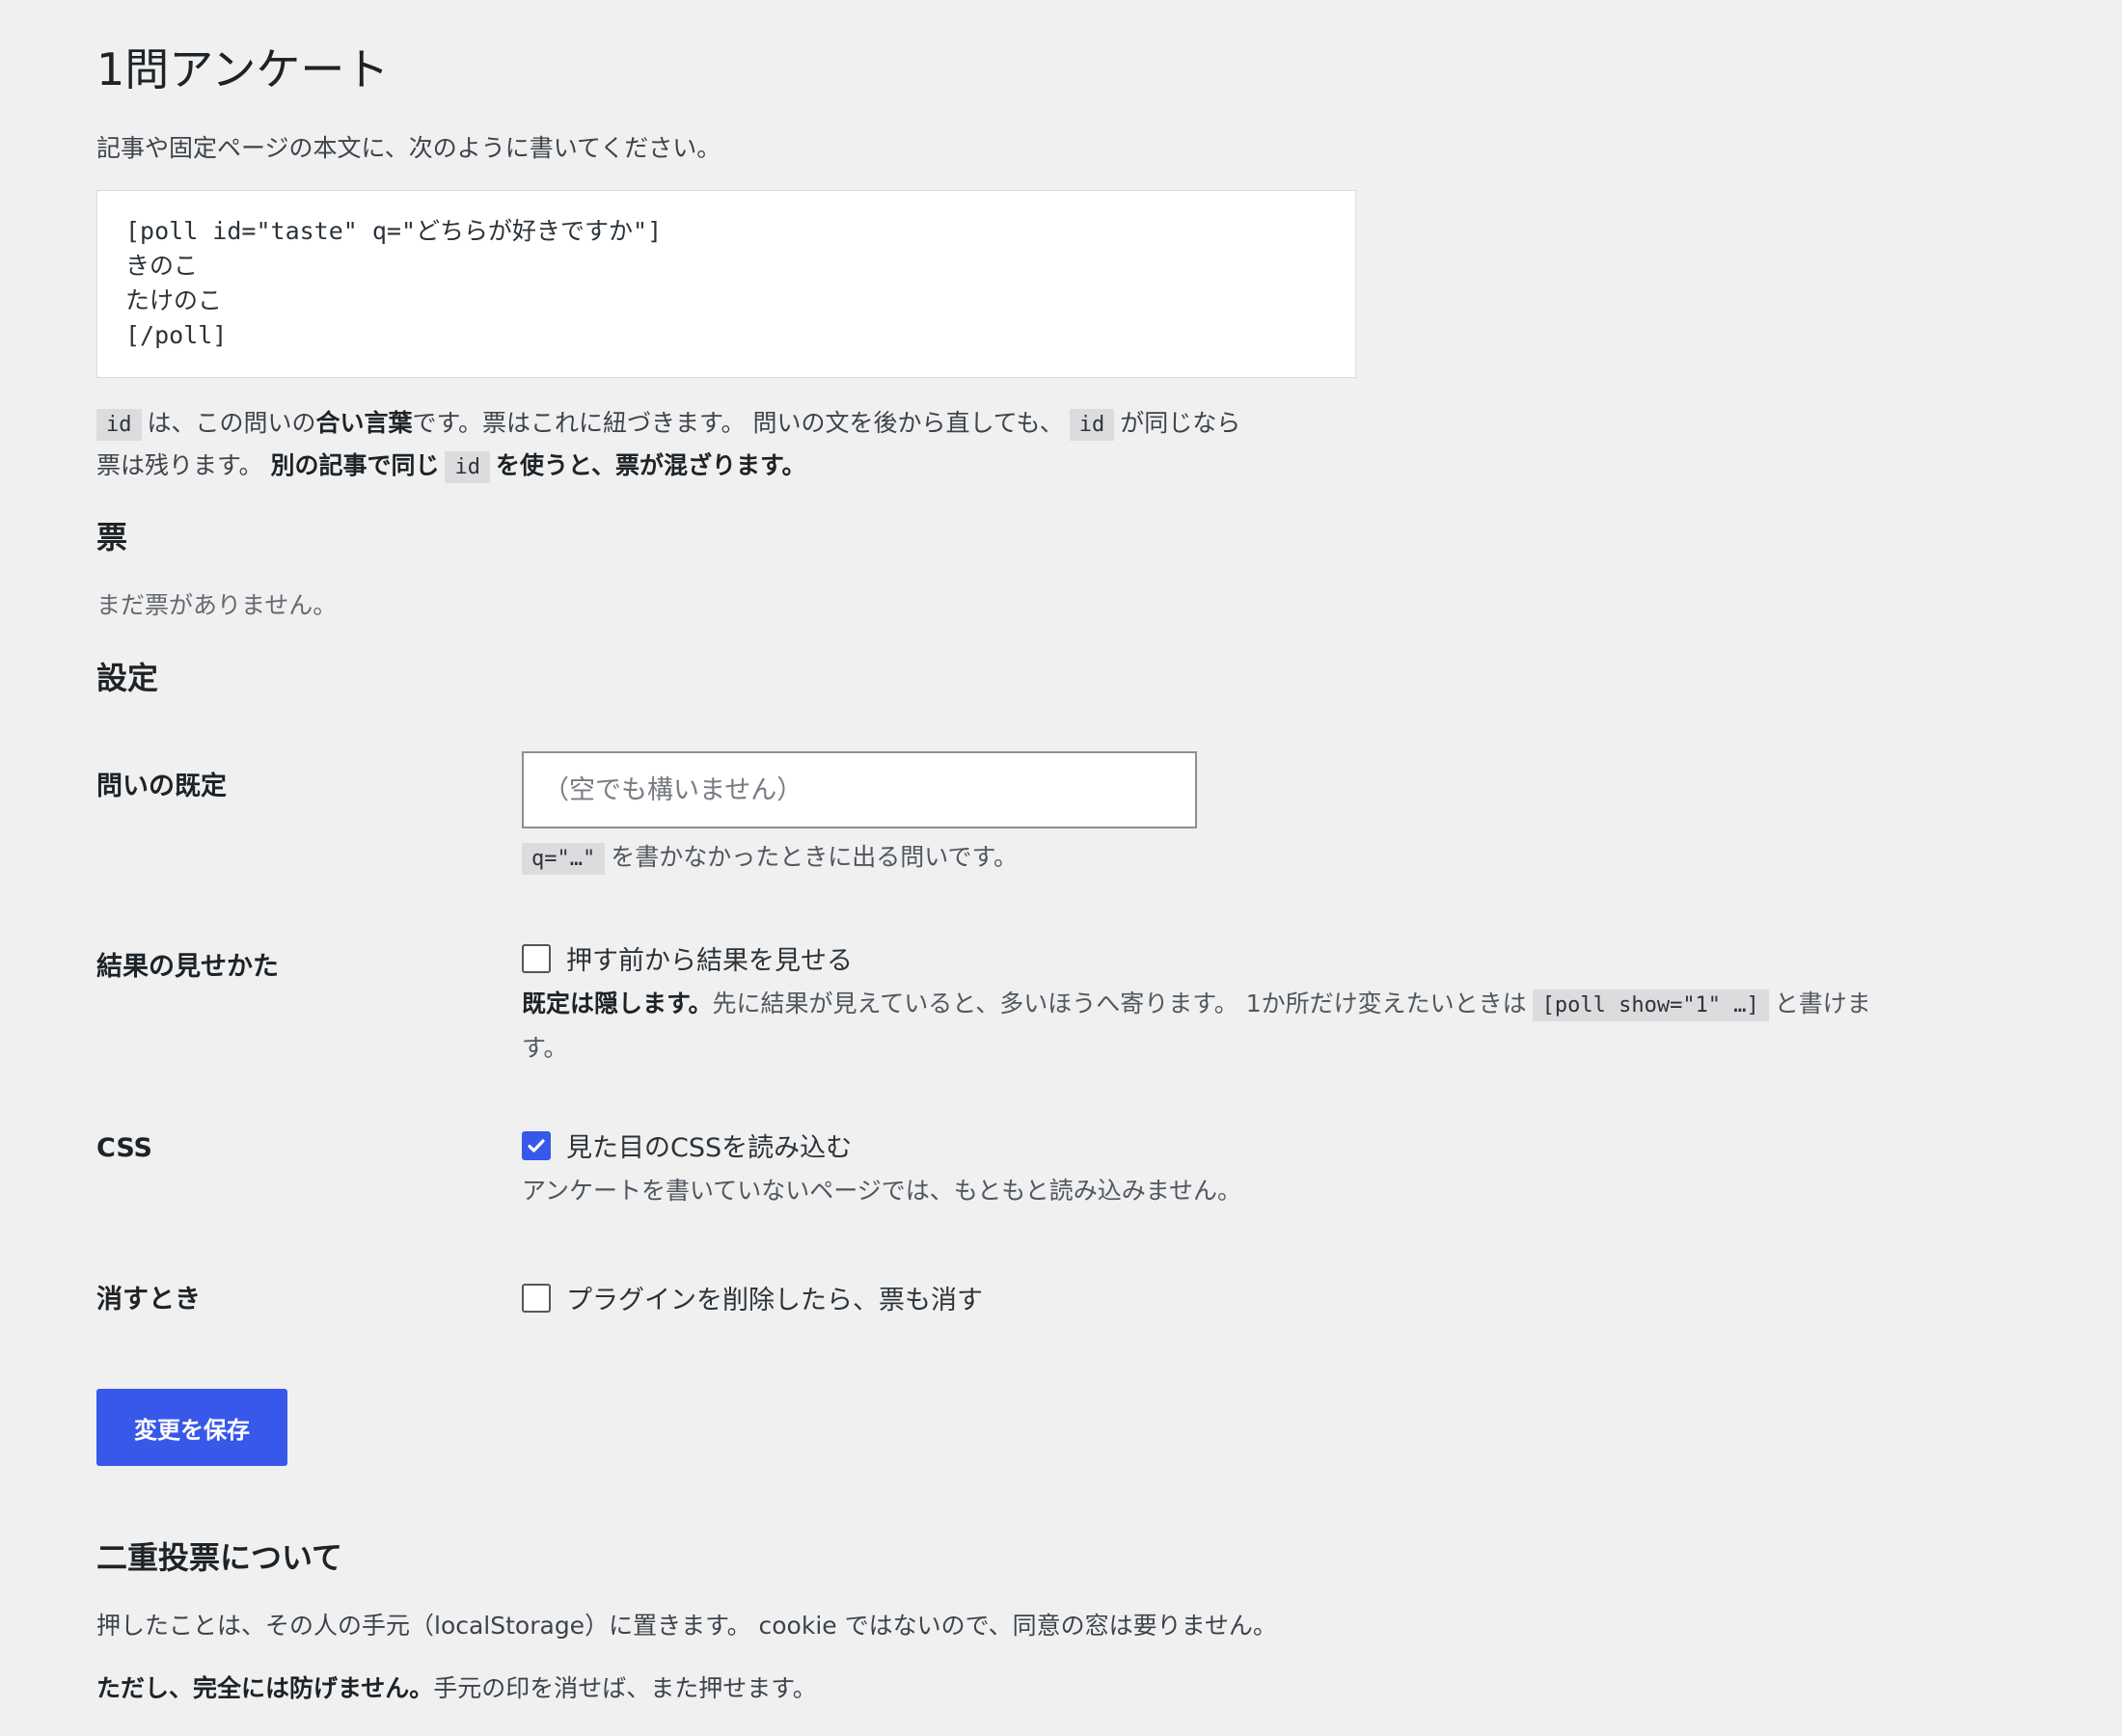  Describe the element at coordinates (162, 266) in the screenshot. I see `code-line: きのこ` at that location.